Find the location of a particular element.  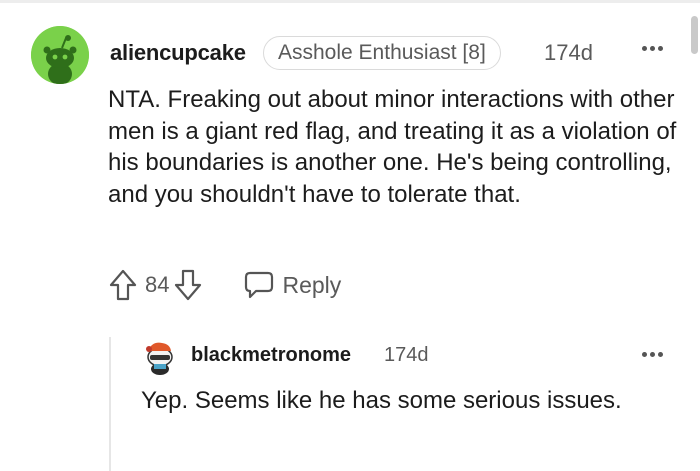

reply-avatar is located at coordinates (159, 356).